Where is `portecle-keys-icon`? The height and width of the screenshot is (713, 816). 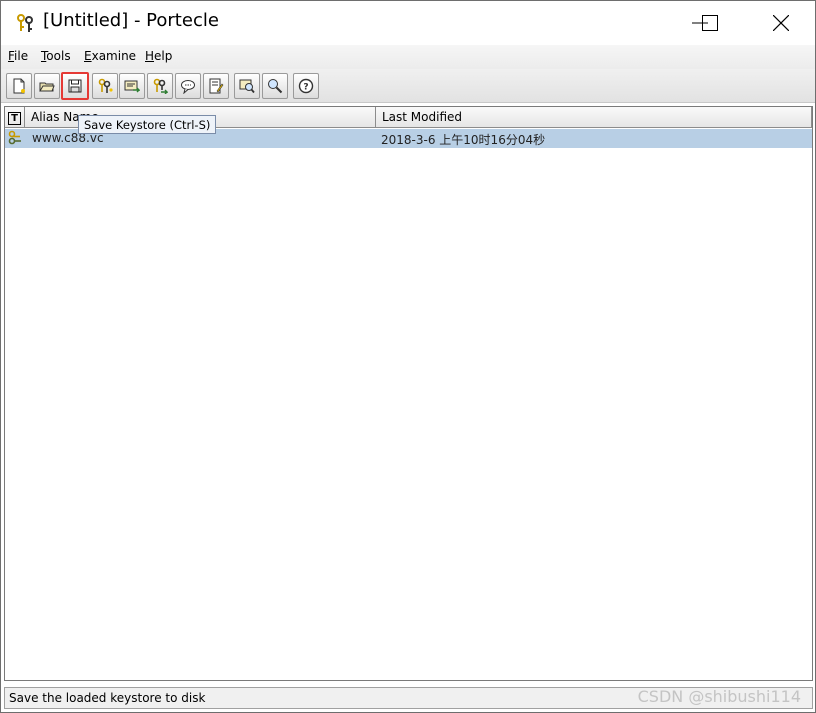
portecle-keys-icon is located at coordinates (25, 23).